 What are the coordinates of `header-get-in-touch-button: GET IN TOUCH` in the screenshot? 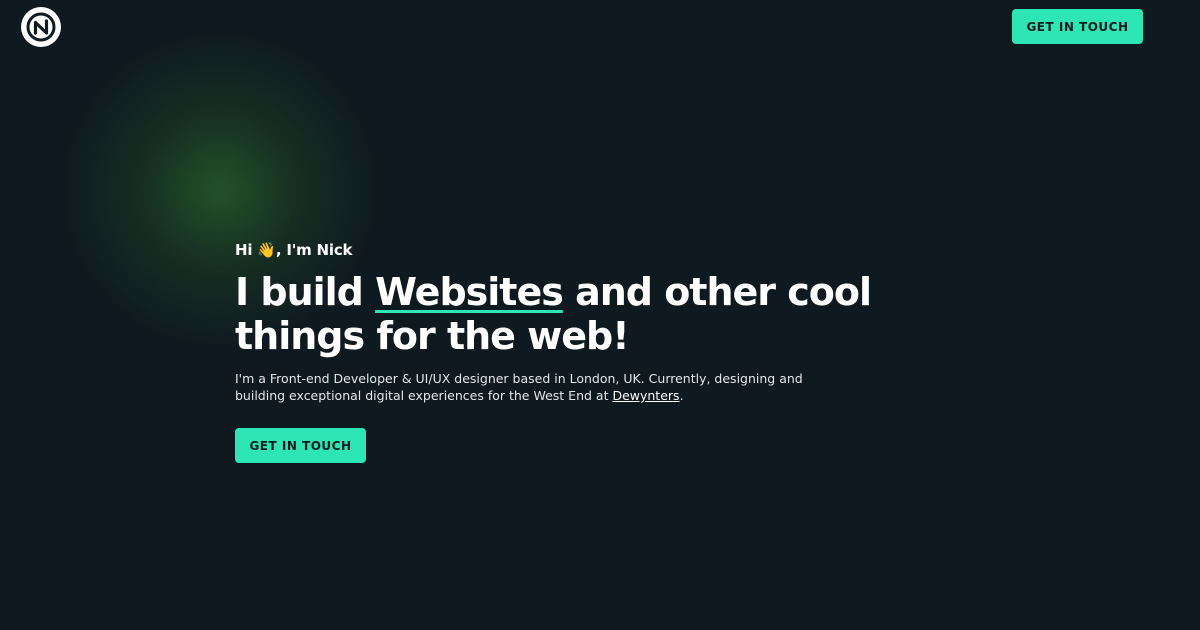 It's located at (1077, 26).